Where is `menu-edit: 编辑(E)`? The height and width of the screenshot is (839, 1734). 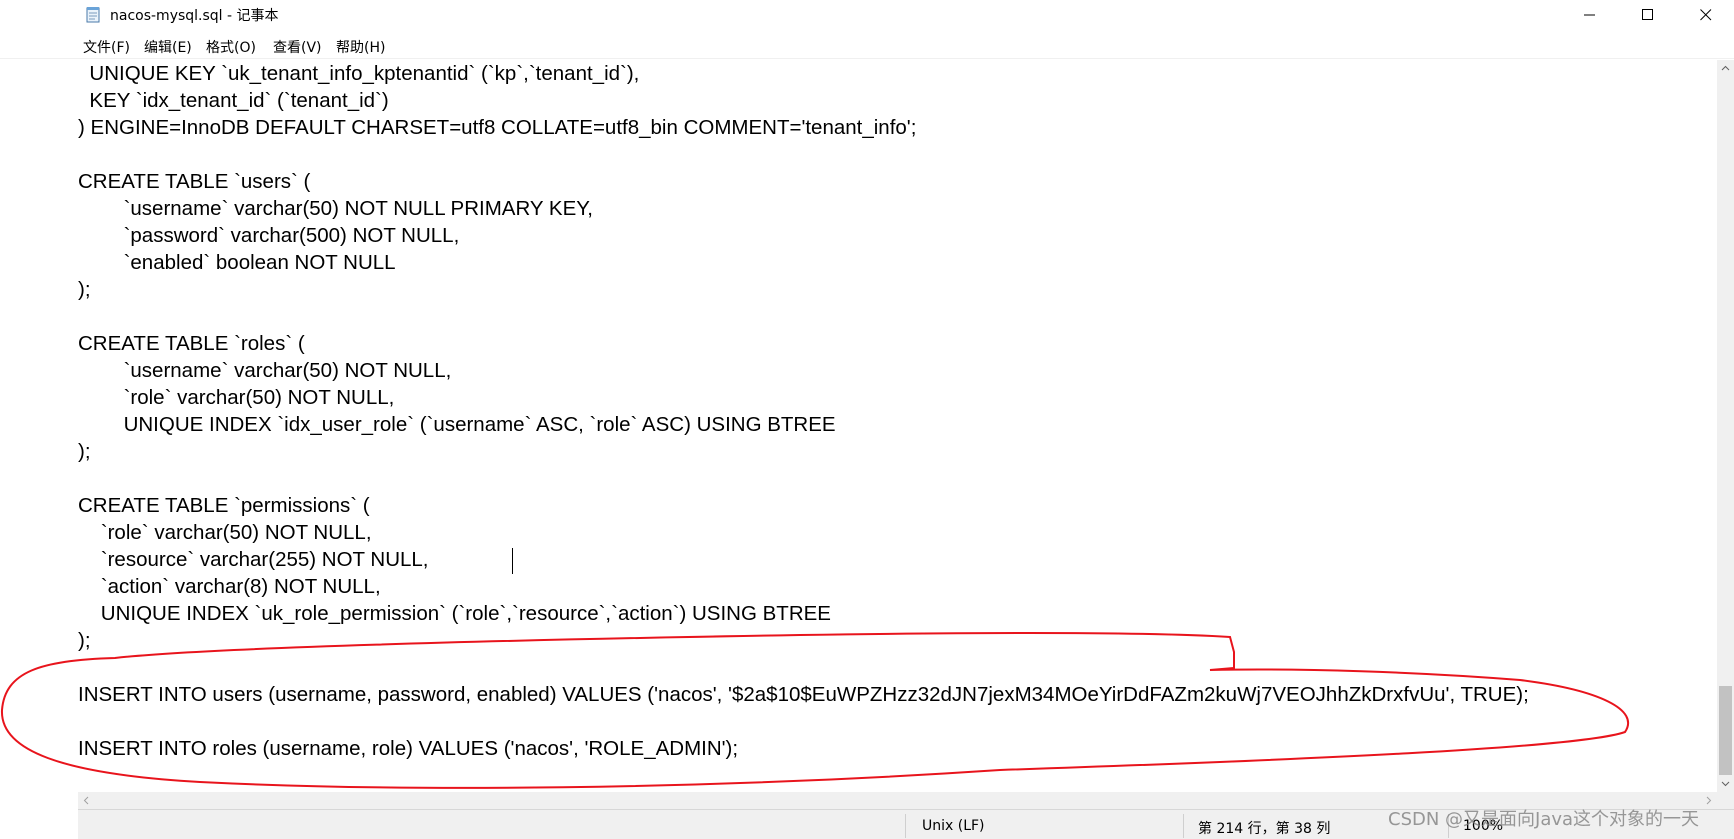
menu-edit: 编辑(E) is located at coordinates (168, 47).